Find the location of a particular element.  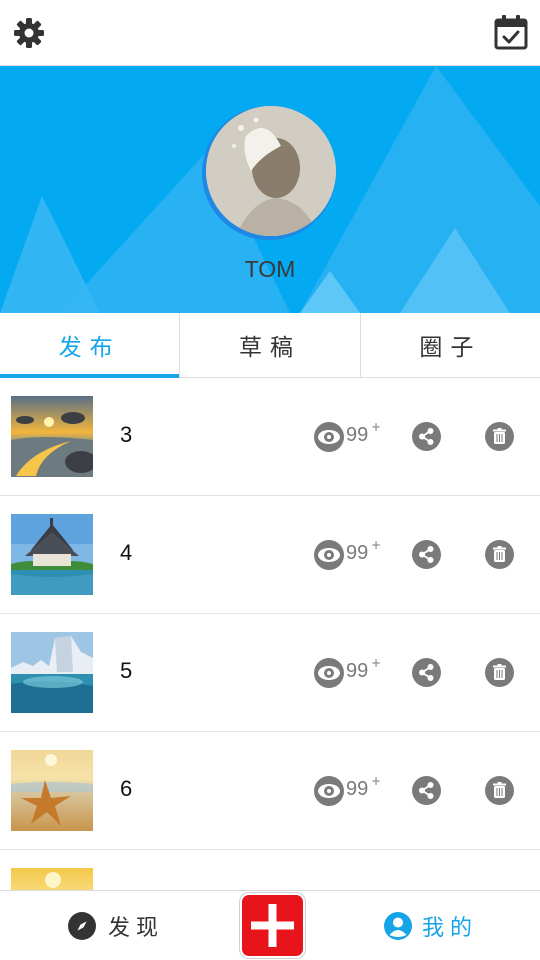

avatar is located at coordinates (271, 171).